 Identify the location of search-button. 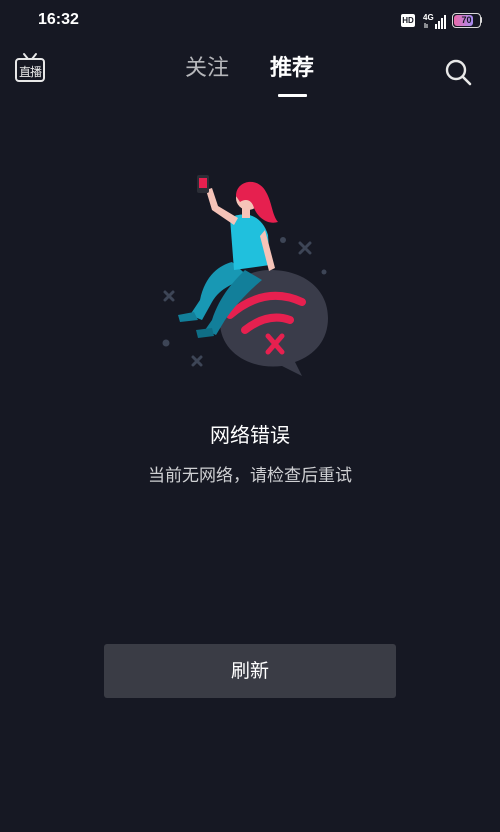
(458, 72).